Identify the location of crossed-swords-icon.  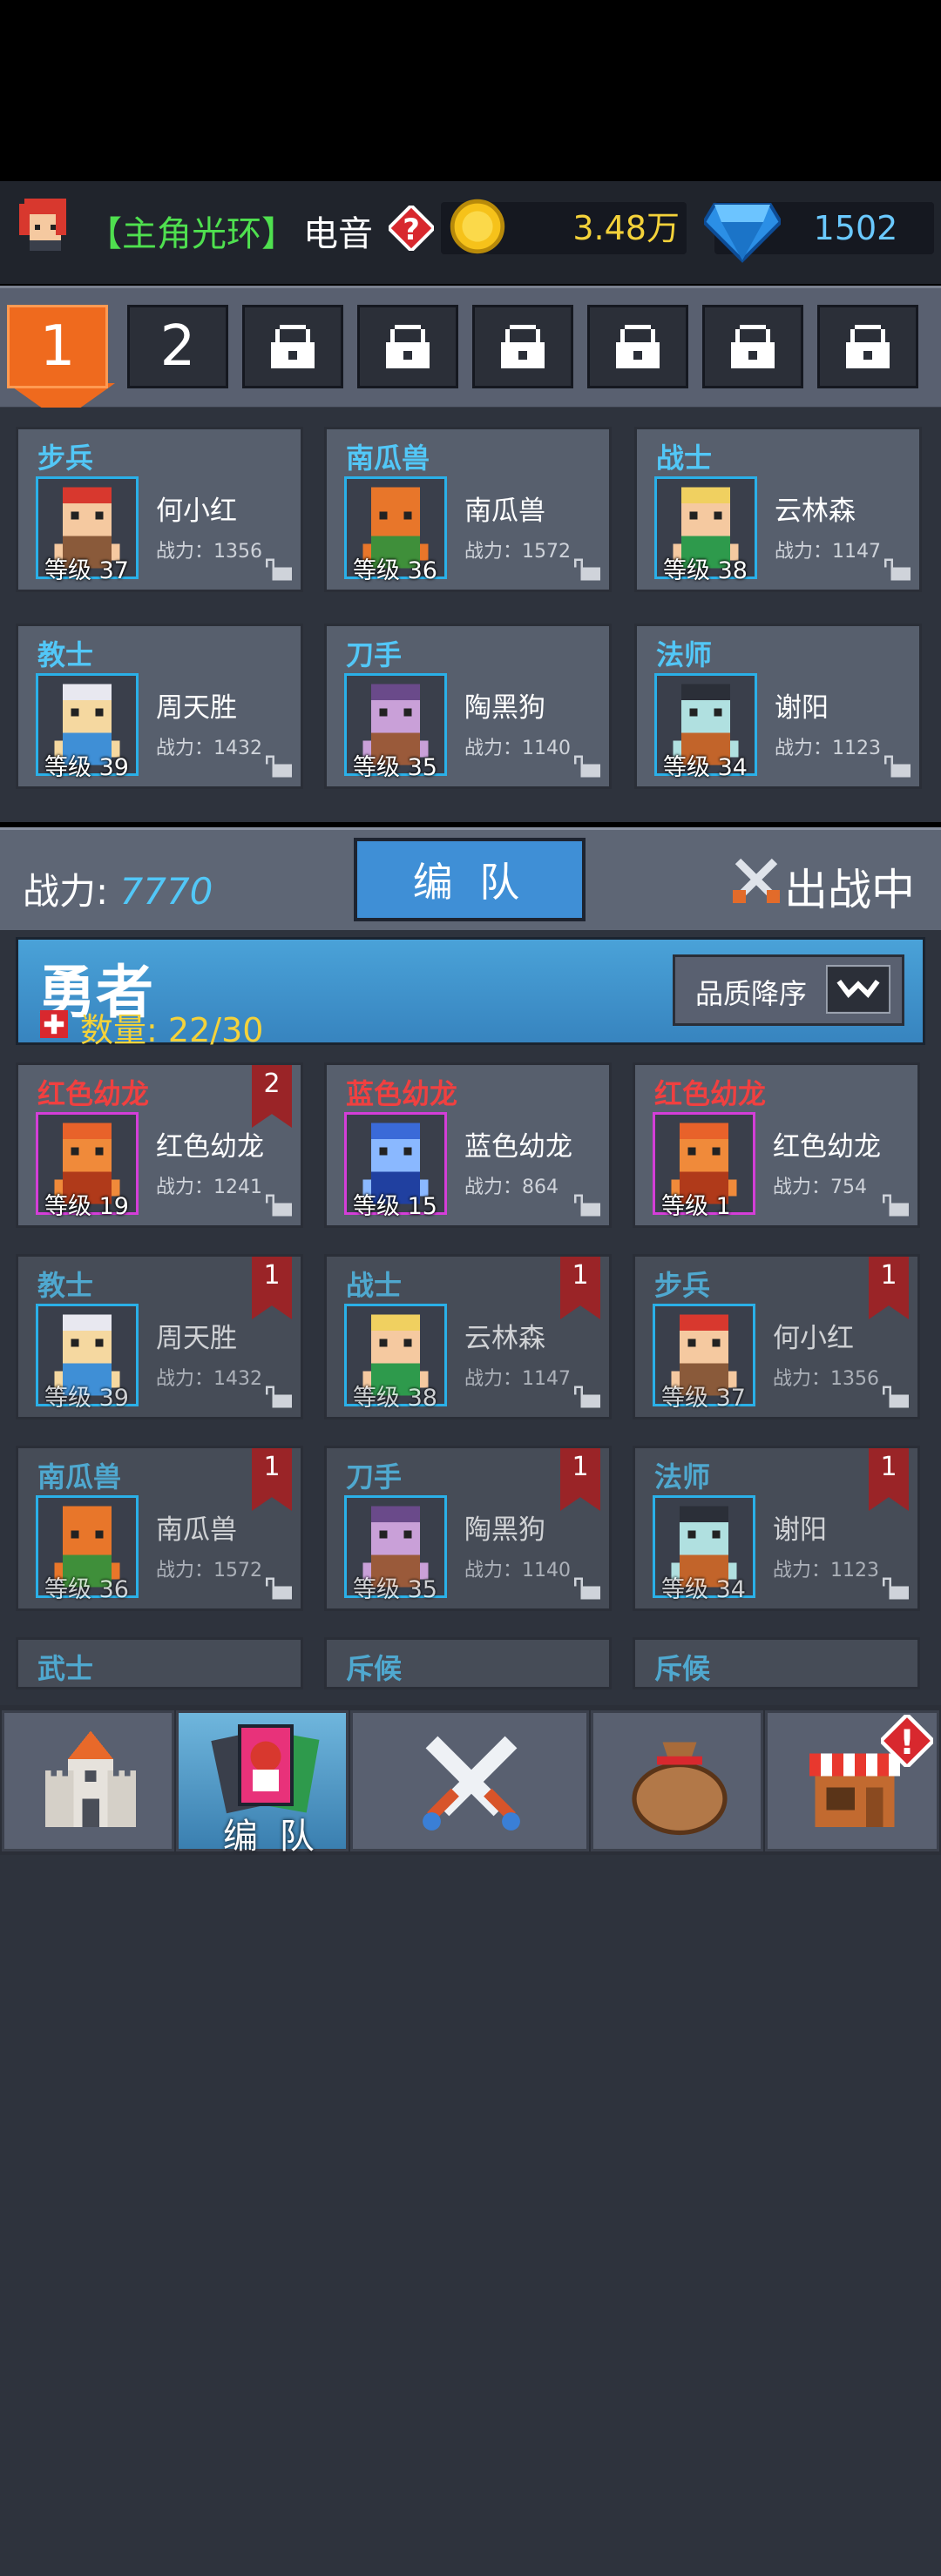
(756, 880).